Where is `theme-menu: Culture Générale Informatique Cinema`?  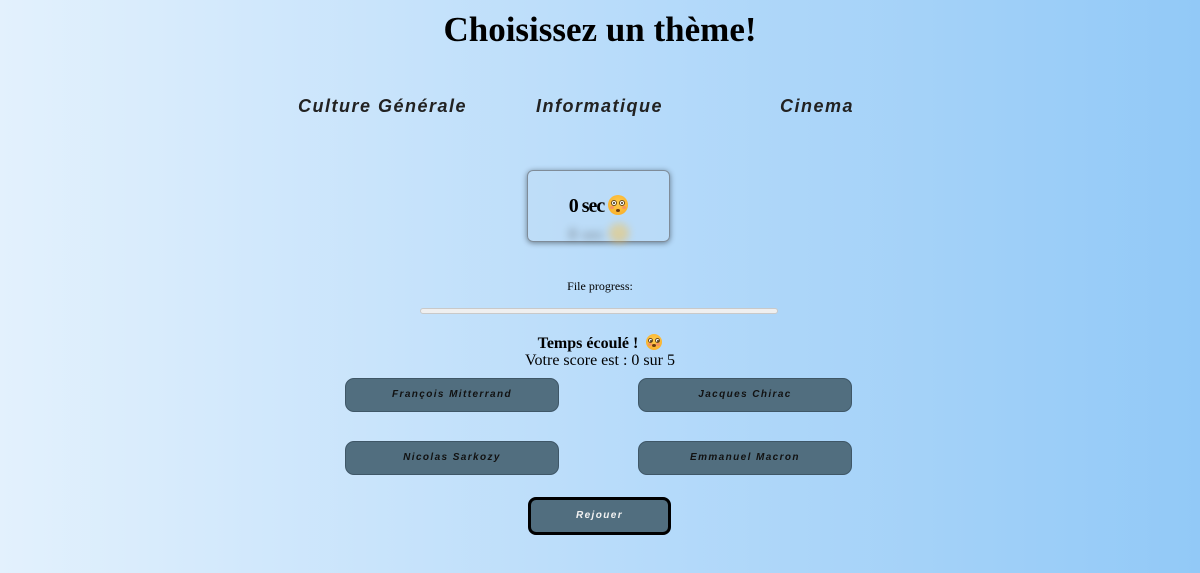
theme-menu: Culture Générale Informatique Cinema is located at coordinates (600, 108).